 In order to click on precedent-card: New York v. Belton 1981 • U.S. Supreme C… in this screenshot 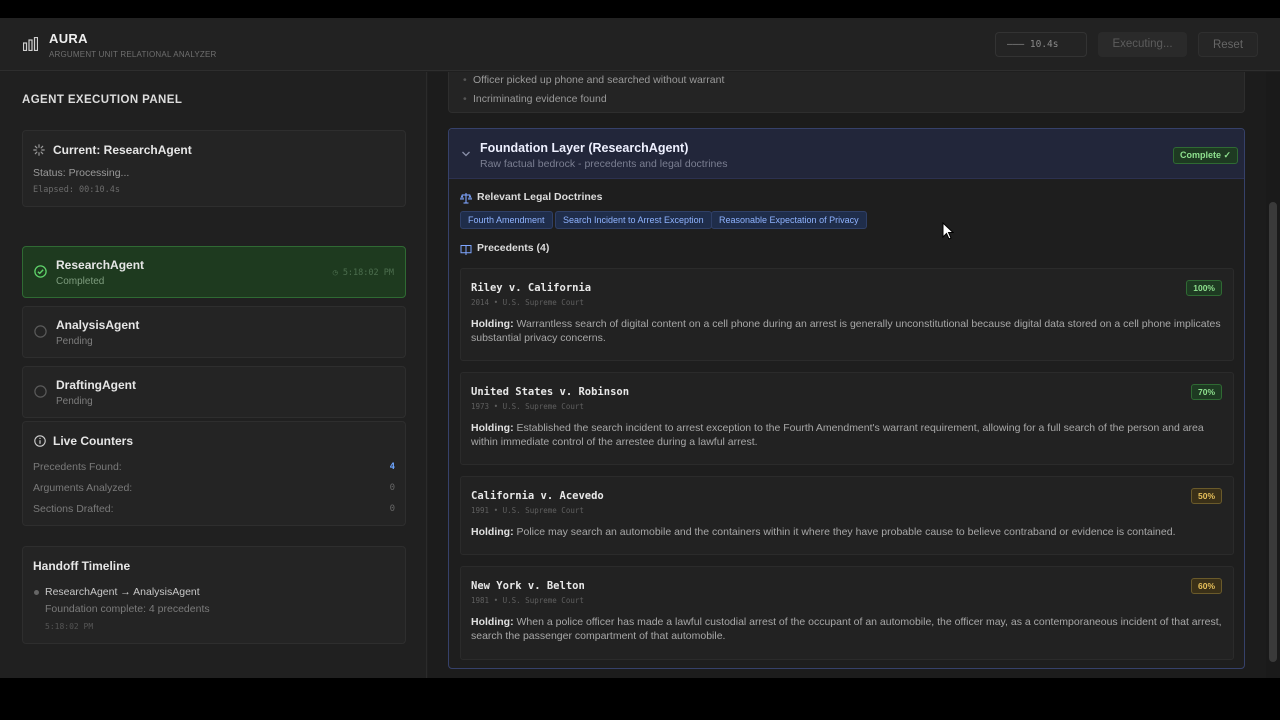, I will do `click(847, 613)`.